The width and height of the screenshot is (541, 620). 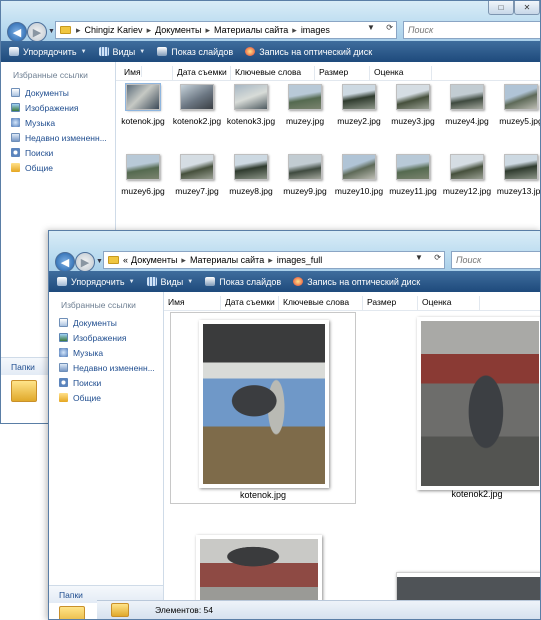 I want to click on file-item: muzey11.jpg, so click(x=413, y=175).